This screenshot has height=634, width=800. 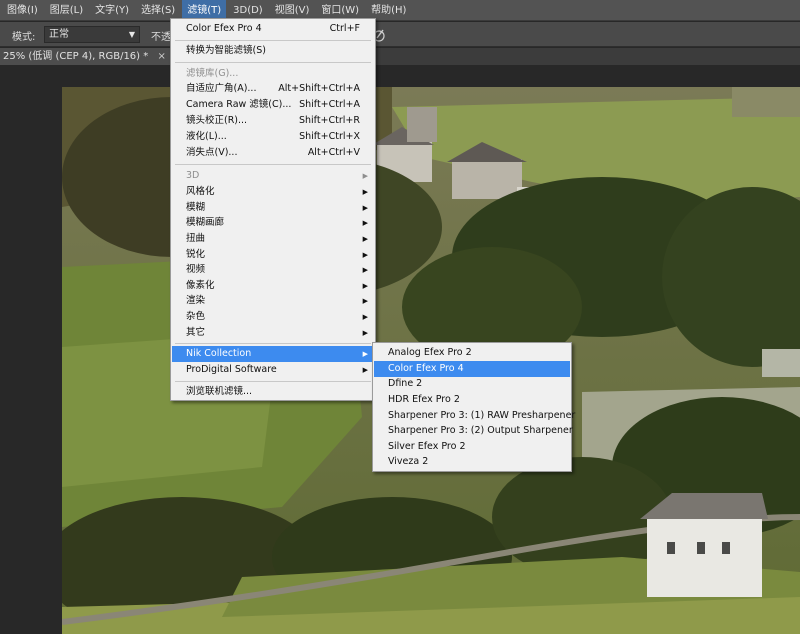 I want to click on close-icon: ×, so click(x=161, y=56).